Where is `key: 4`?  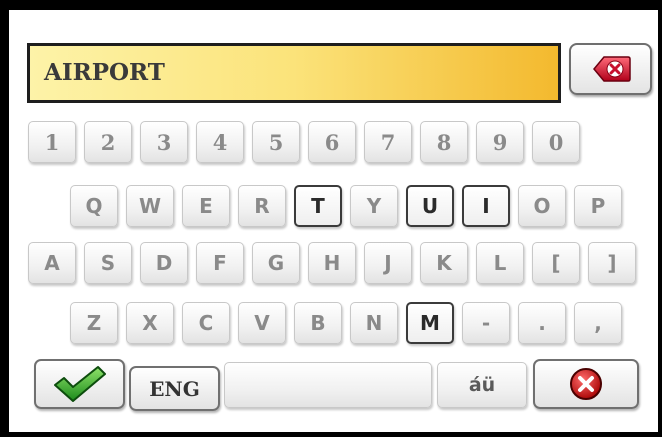 key: 4 is located at coordinates (220, 142).